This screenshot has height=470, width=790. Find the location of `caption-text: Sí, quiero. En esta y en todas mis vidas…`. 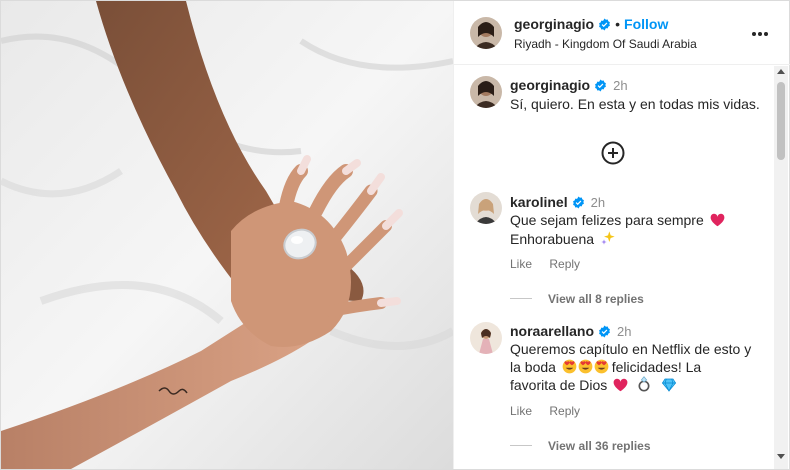

caption-text: Sí, quiero. En esta y en todas mis vidas… is located at coordinates (635, 104).